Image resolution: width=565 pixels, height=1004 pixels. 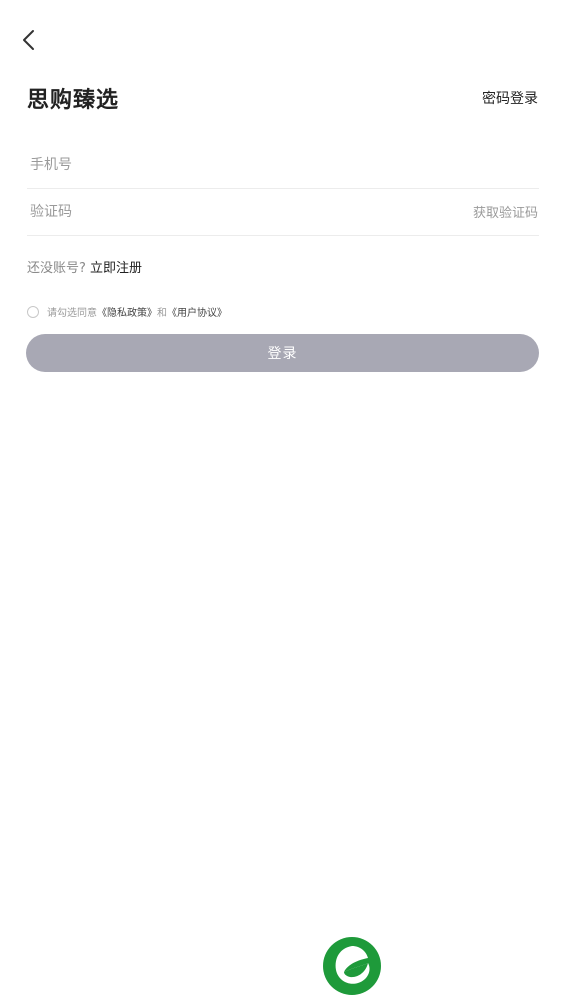 I want to click on register-link: 立即注册, so click(x=116, y=268).